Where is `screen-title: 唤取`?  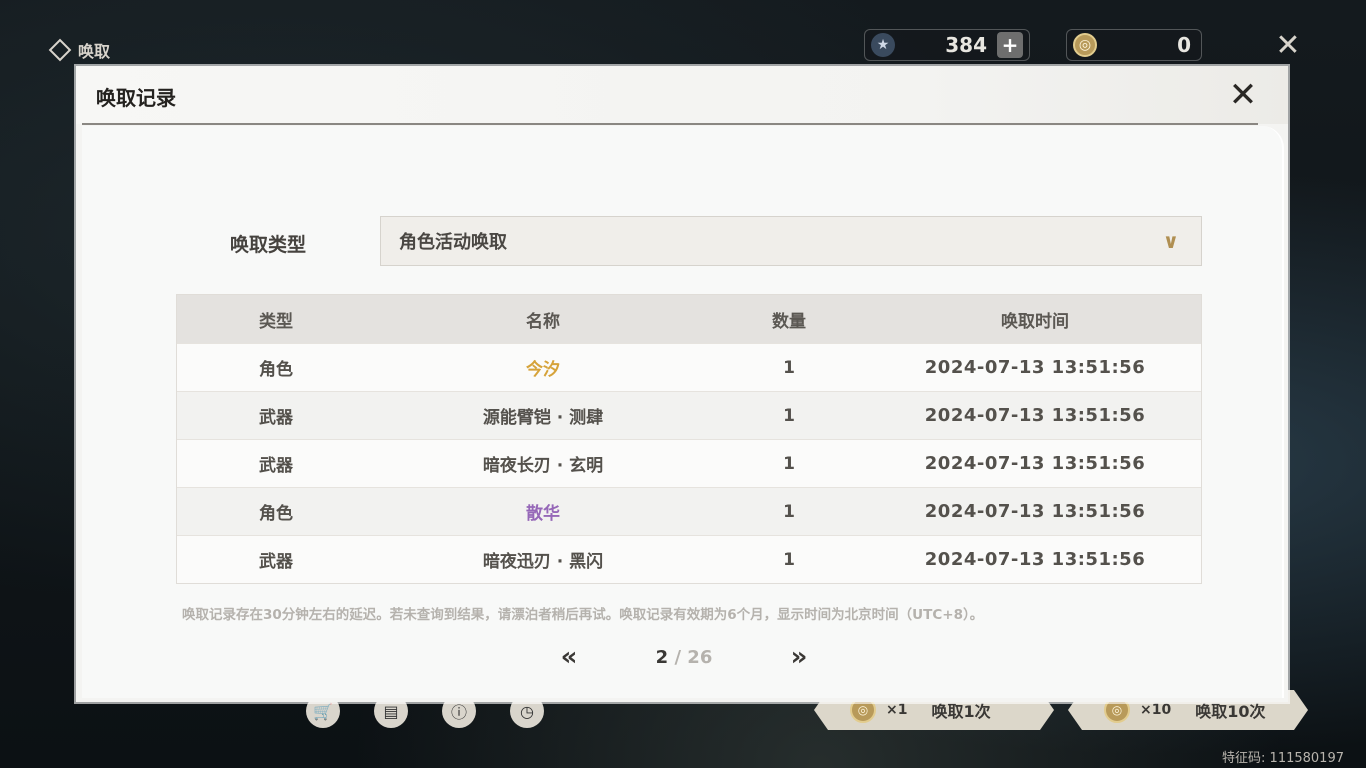
screen-title: 唤取 is located at coordinates (79, 50).